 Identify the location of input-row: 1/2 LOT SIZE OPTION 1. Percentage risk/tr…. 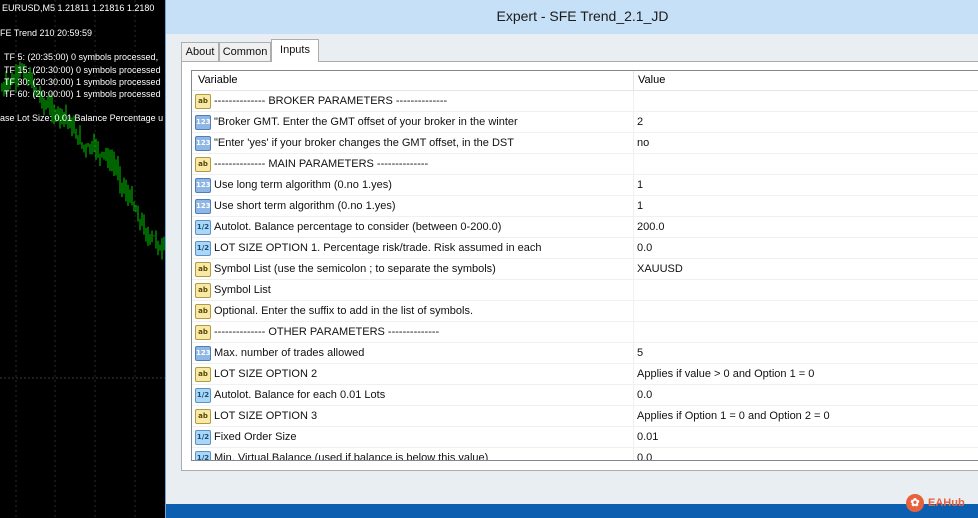
(585, 248).